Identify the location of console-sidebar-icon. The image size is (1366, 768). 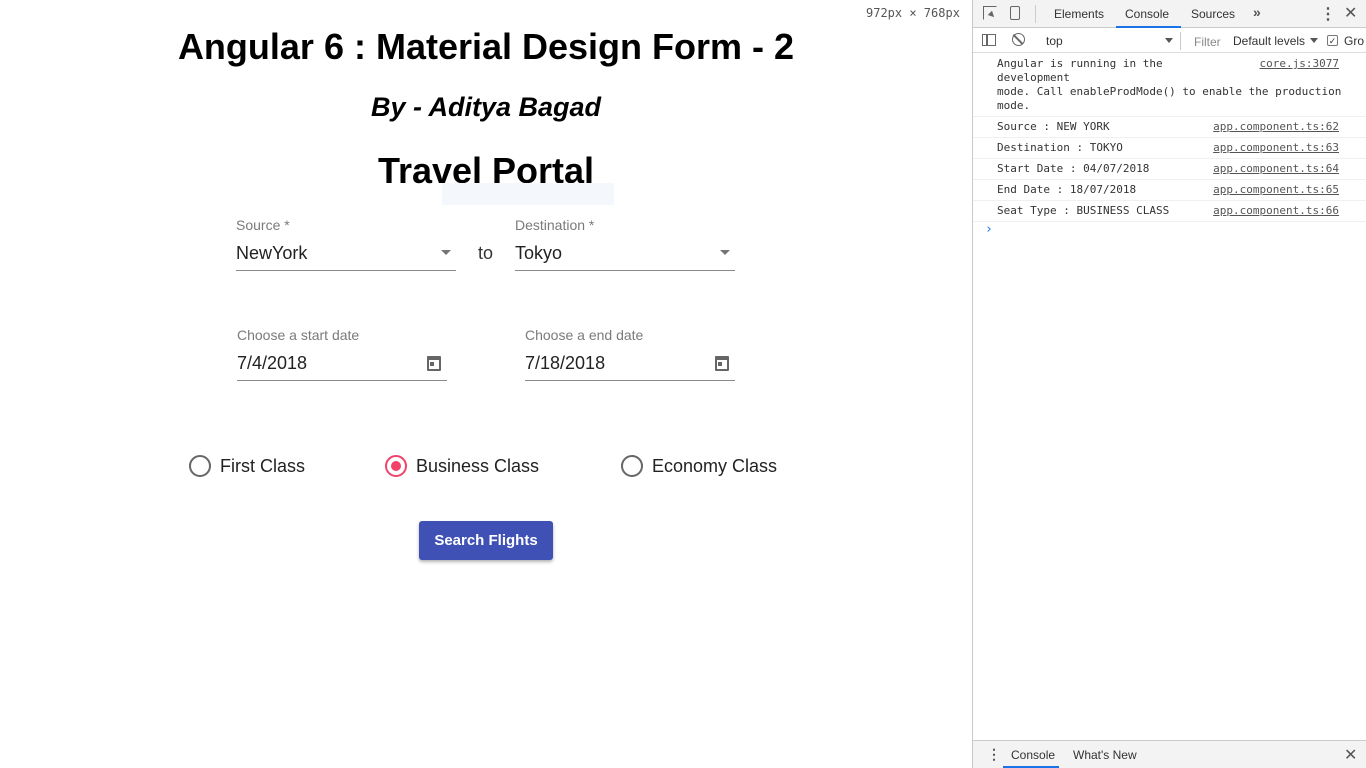
(989, 40).